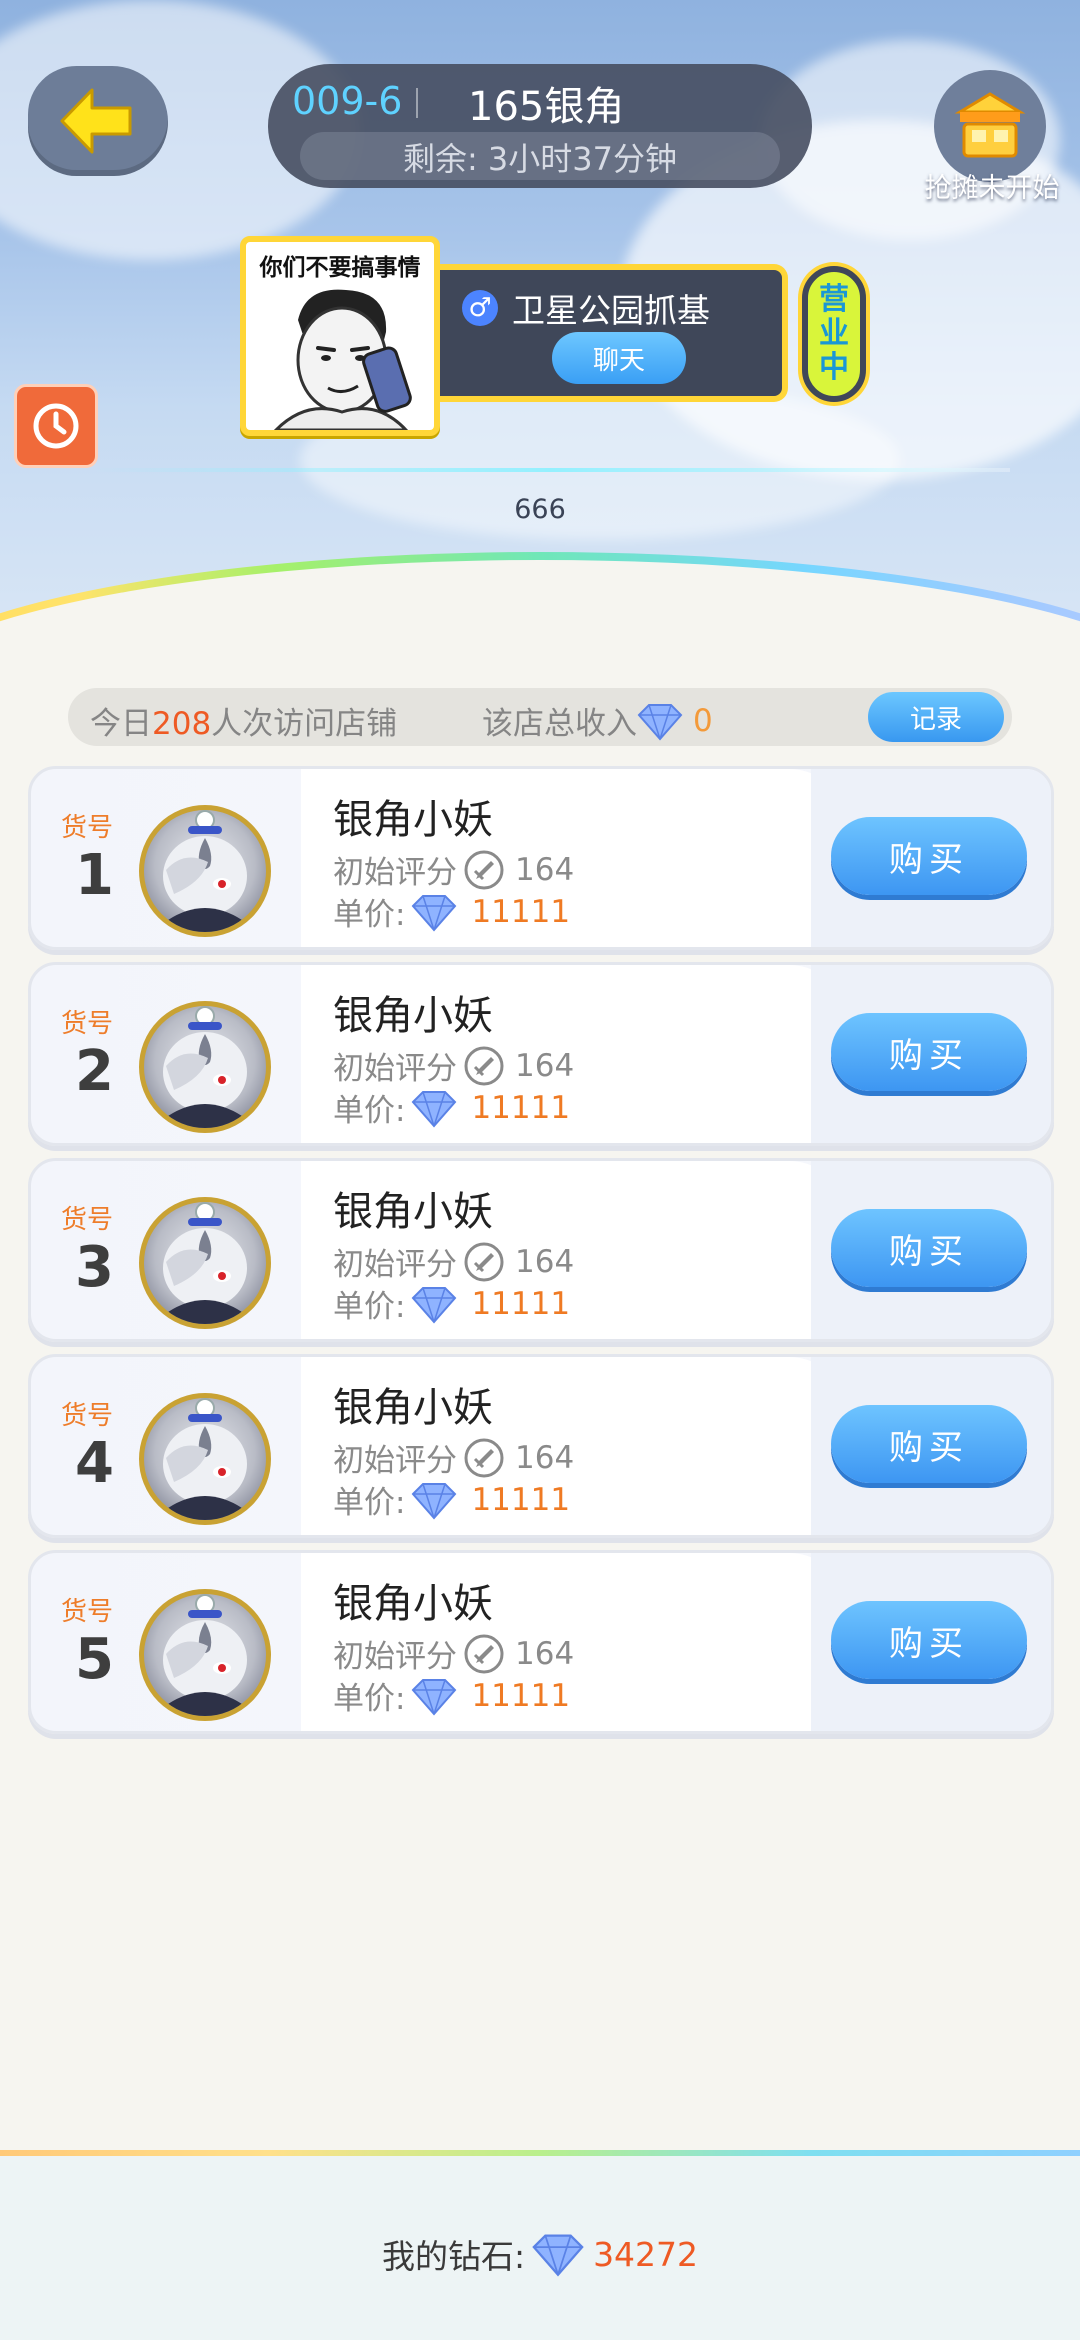 Image resolution: width=1080 pixels, height=2340 pixels. Describe the element at coordinates (992, 188) in the screenshot. I see `stall-status-label: 抢摊未开始` at that location.